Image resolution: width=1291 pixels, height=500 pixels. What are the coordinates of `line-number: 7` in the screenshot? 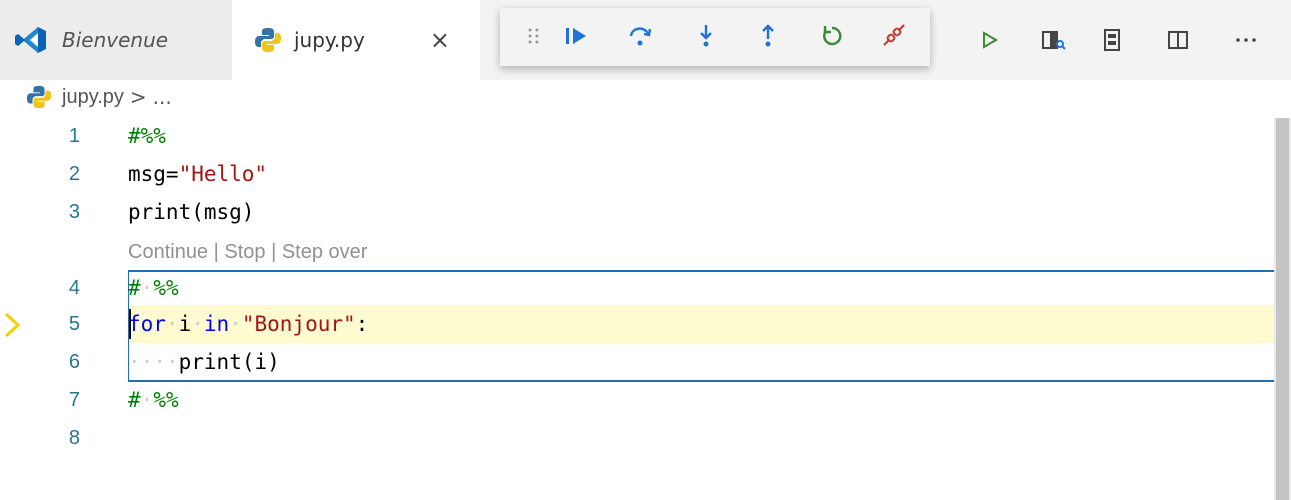 It's located at (74, 400).